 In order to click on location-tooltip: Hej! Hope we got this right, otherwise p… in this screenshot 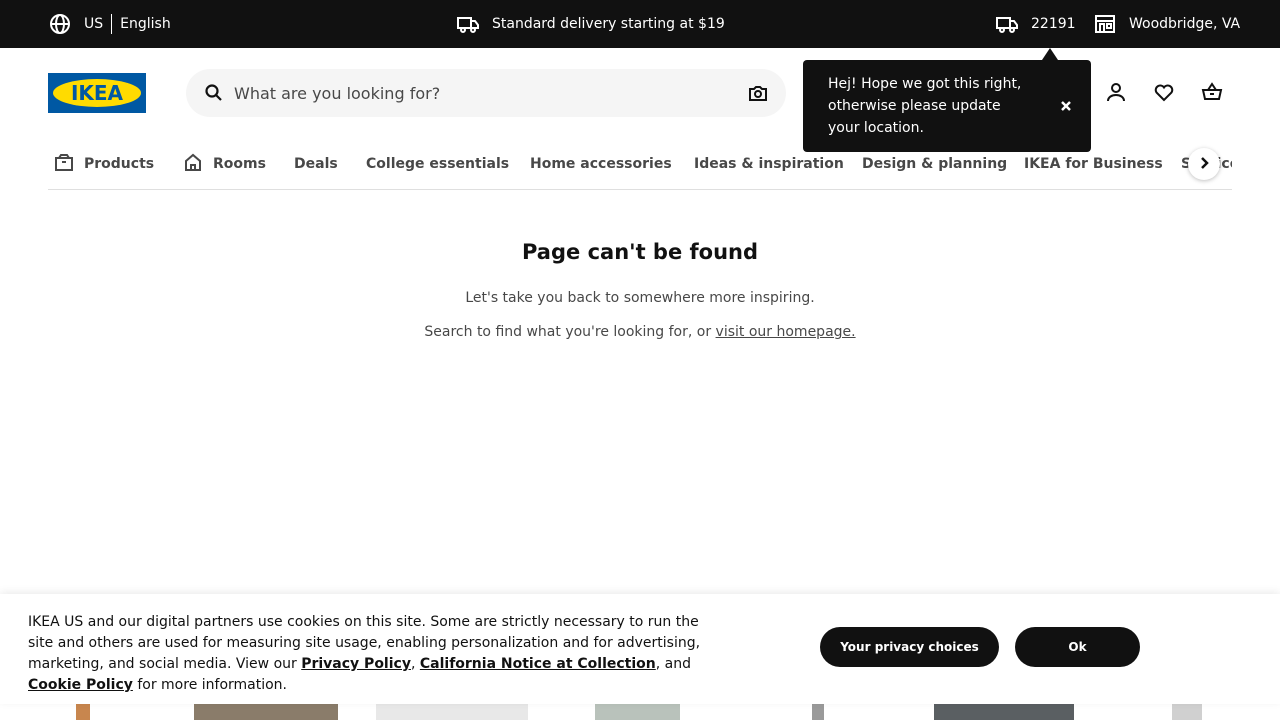, I will do `click(947, 106)`.